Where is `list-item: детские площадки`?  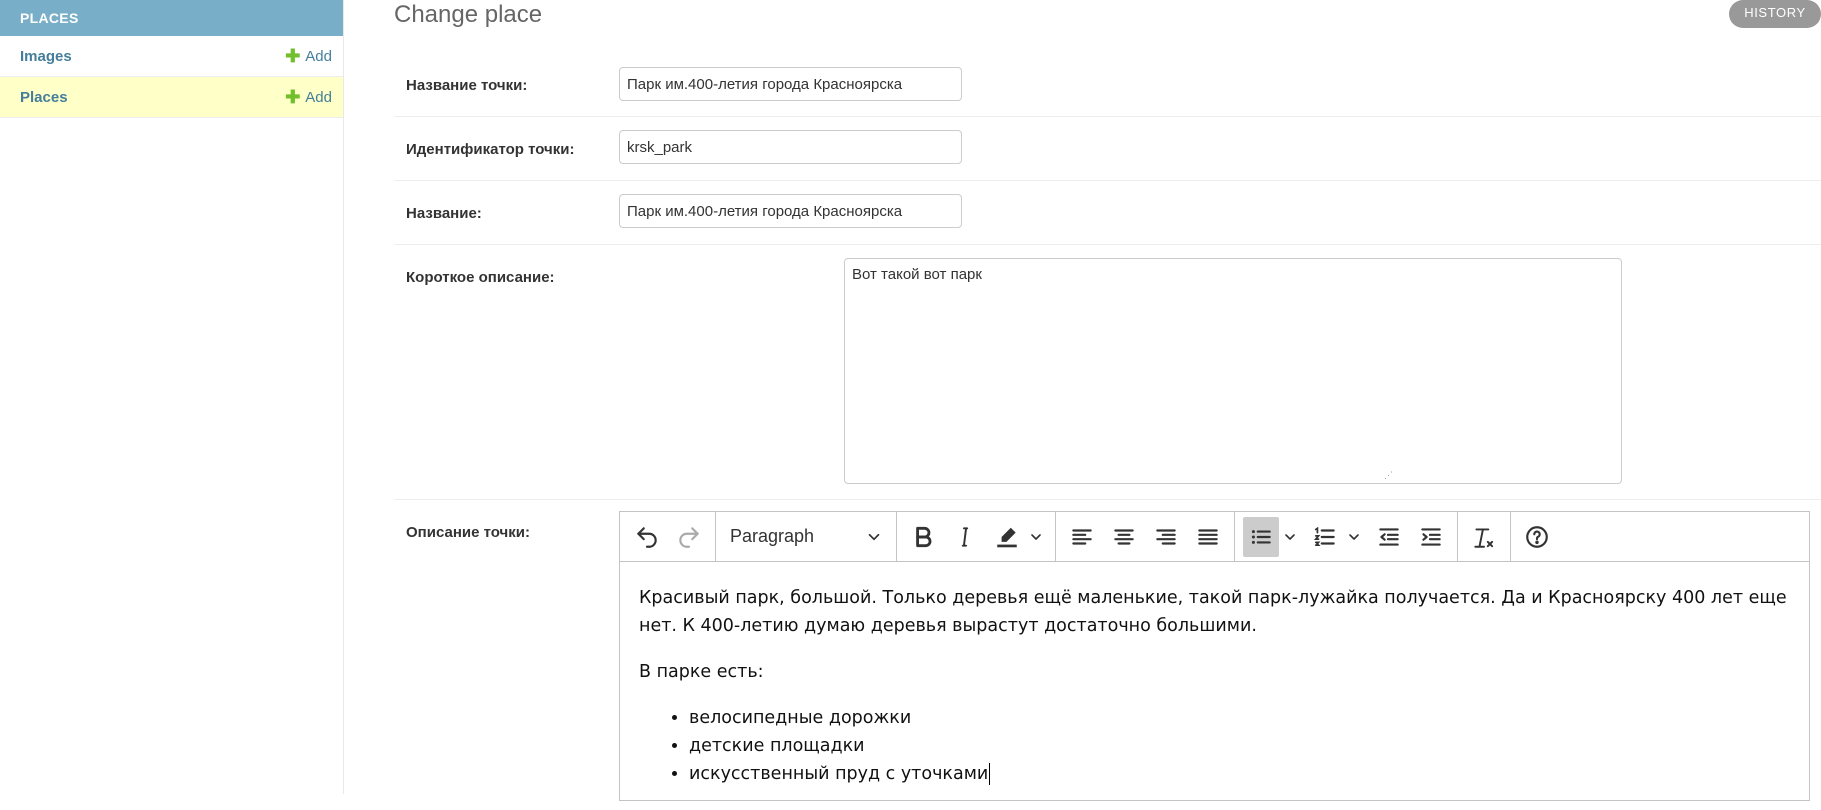
list-item: детские площадки is located at coordinates (1239, 746).